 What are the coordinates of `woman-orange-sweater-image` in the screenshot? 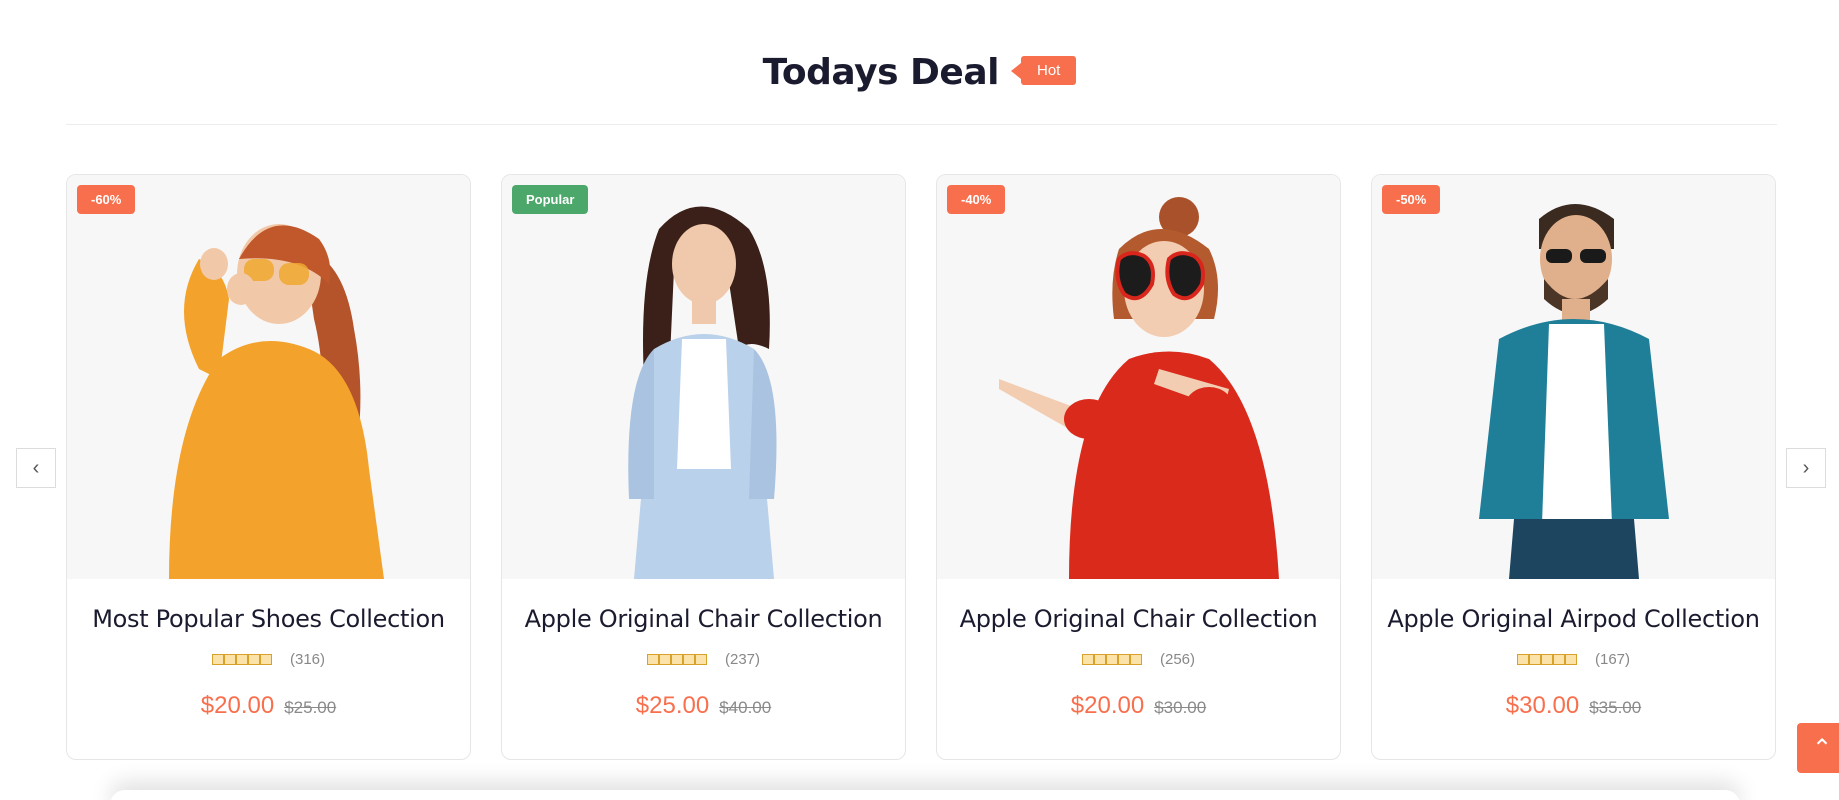 It's located at (276, 401).